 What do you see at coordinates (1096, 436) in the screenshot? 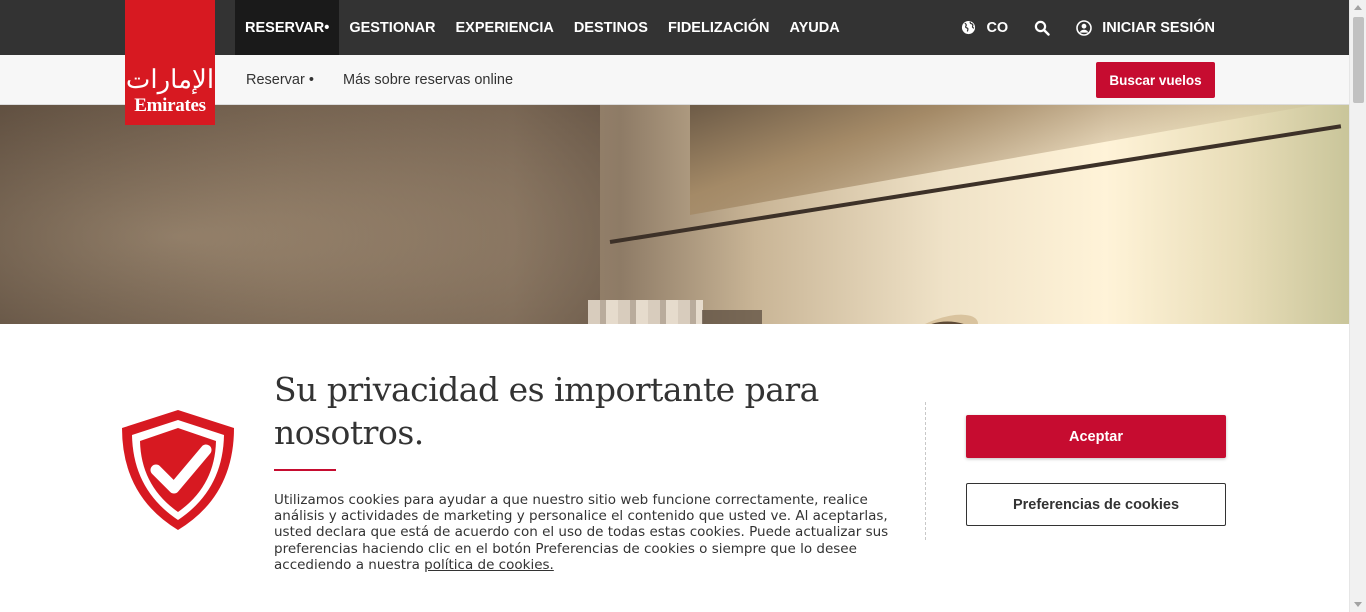
I see `accept-cookies-button: Aceptar` at bounding box center [1096, 436].